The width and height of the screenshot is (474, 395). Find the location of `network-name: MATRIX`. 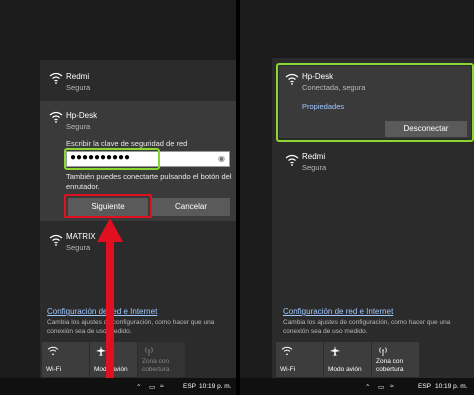

network-name: MATRIX is located at coordinates (81, 236).